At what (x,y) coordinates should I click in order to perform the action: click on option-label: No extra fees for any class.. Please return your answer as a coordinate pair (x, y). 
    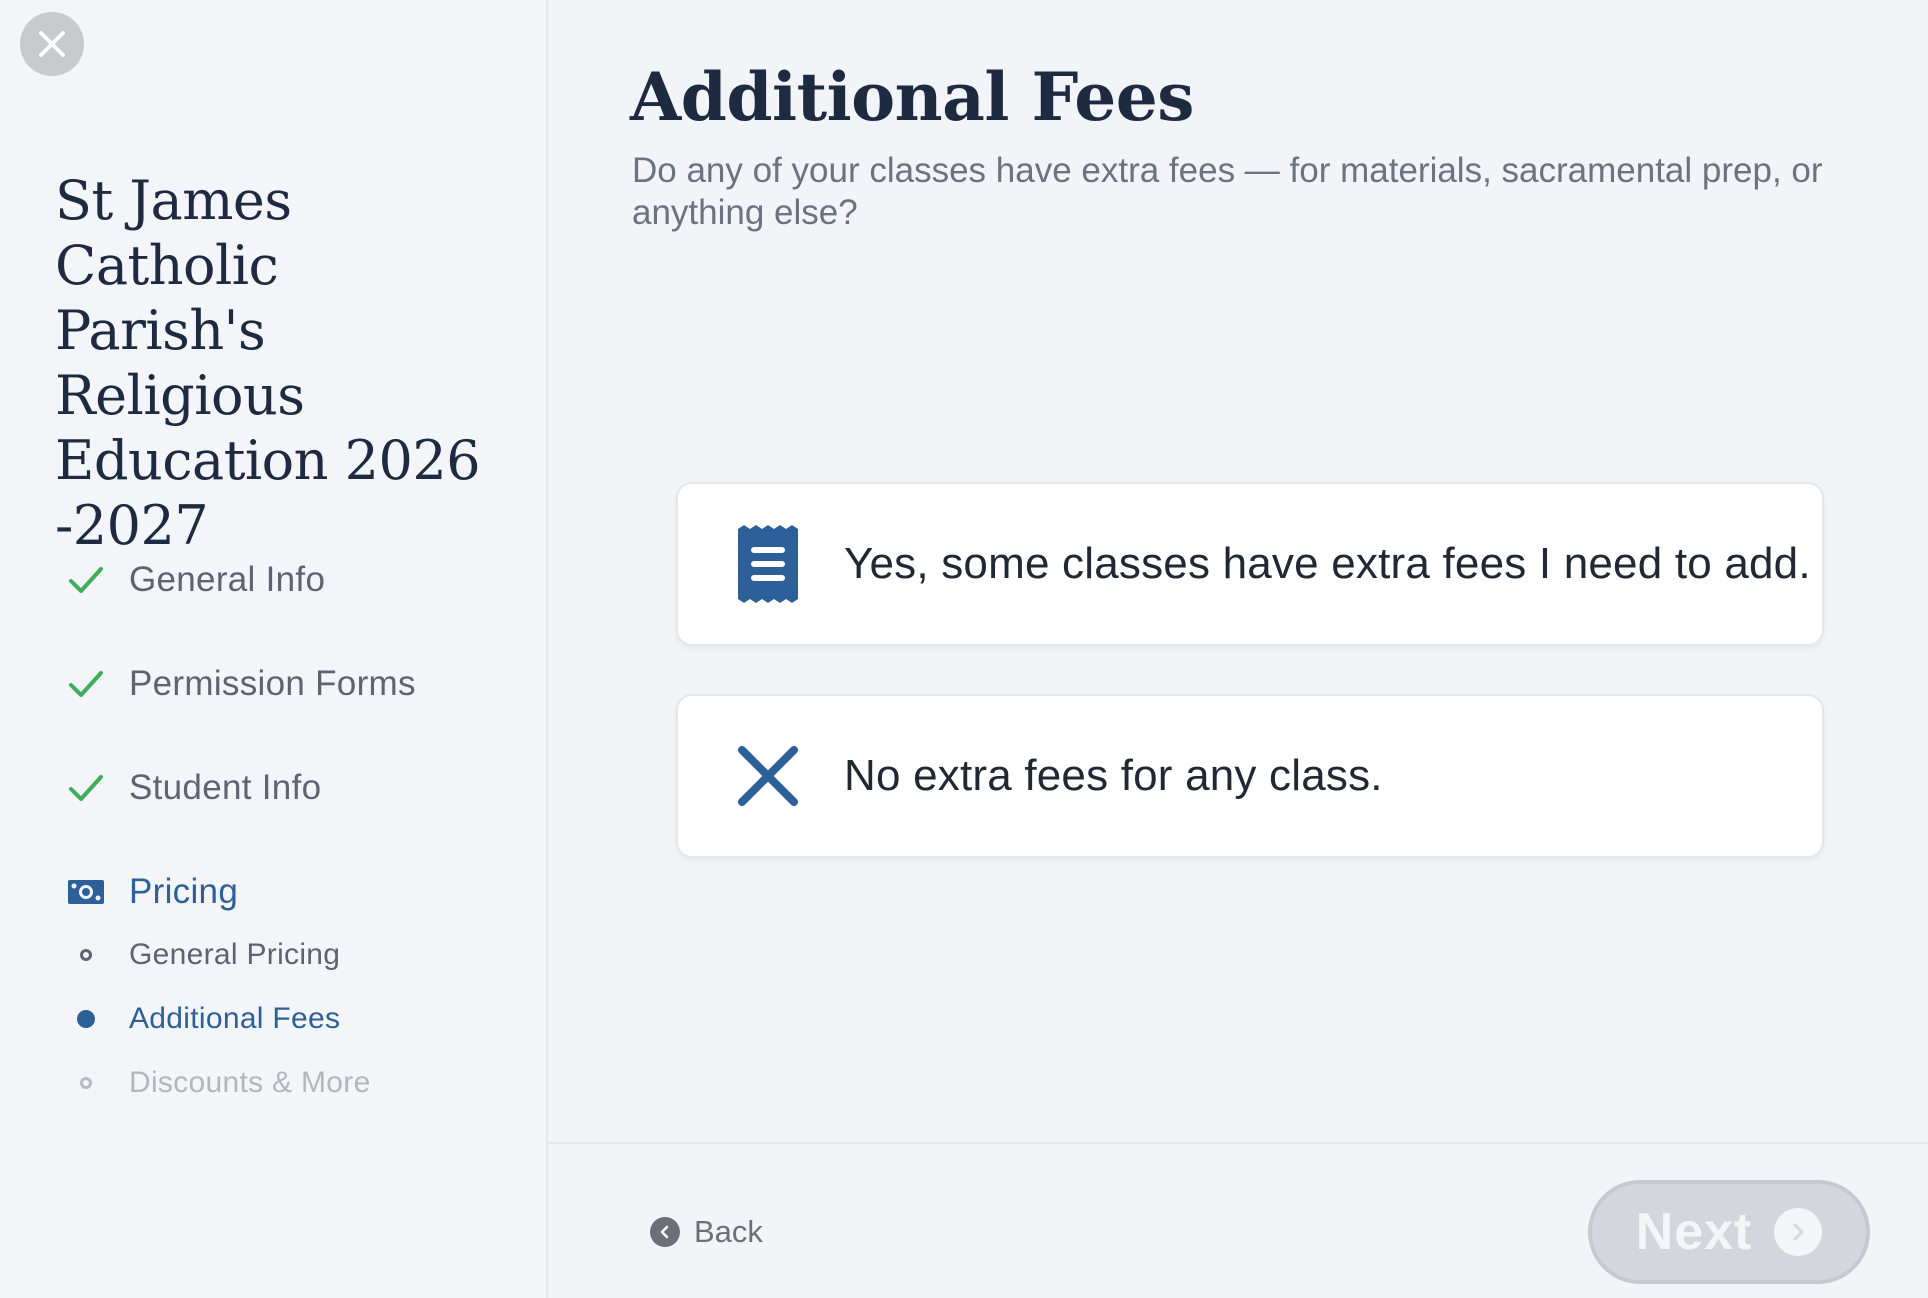
    Looking at the image, I should click on (1113, 775).